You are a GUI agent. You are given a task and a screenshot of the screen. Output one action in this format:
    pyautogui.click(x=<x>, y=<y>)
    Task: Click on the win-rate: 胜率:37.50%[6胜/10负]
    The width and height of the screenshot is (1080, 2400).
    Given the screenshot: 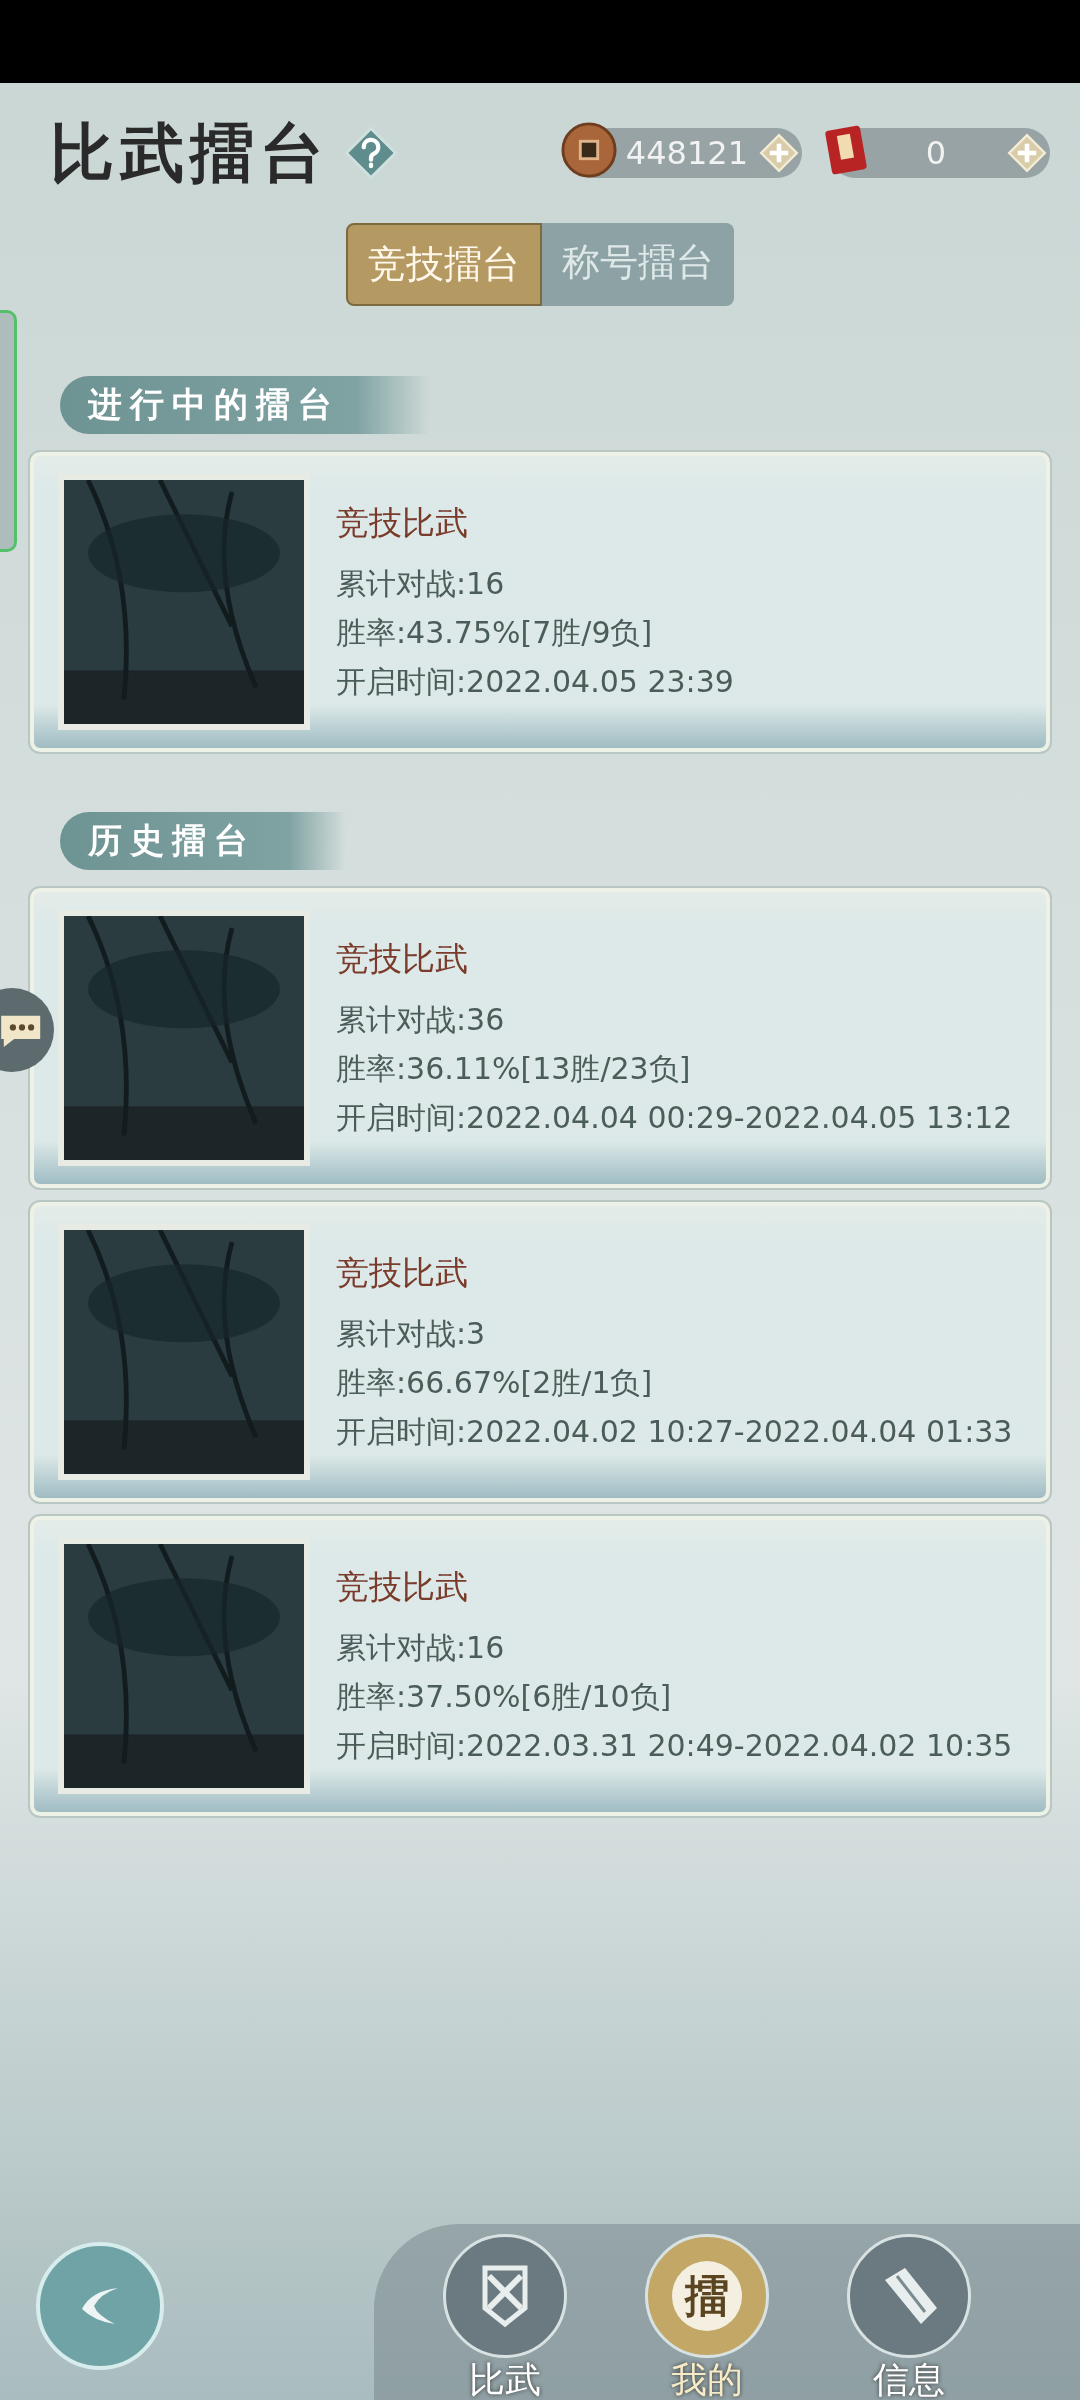 What is the action you would take?
    pyautogui.click(x=504, y=1697)
    